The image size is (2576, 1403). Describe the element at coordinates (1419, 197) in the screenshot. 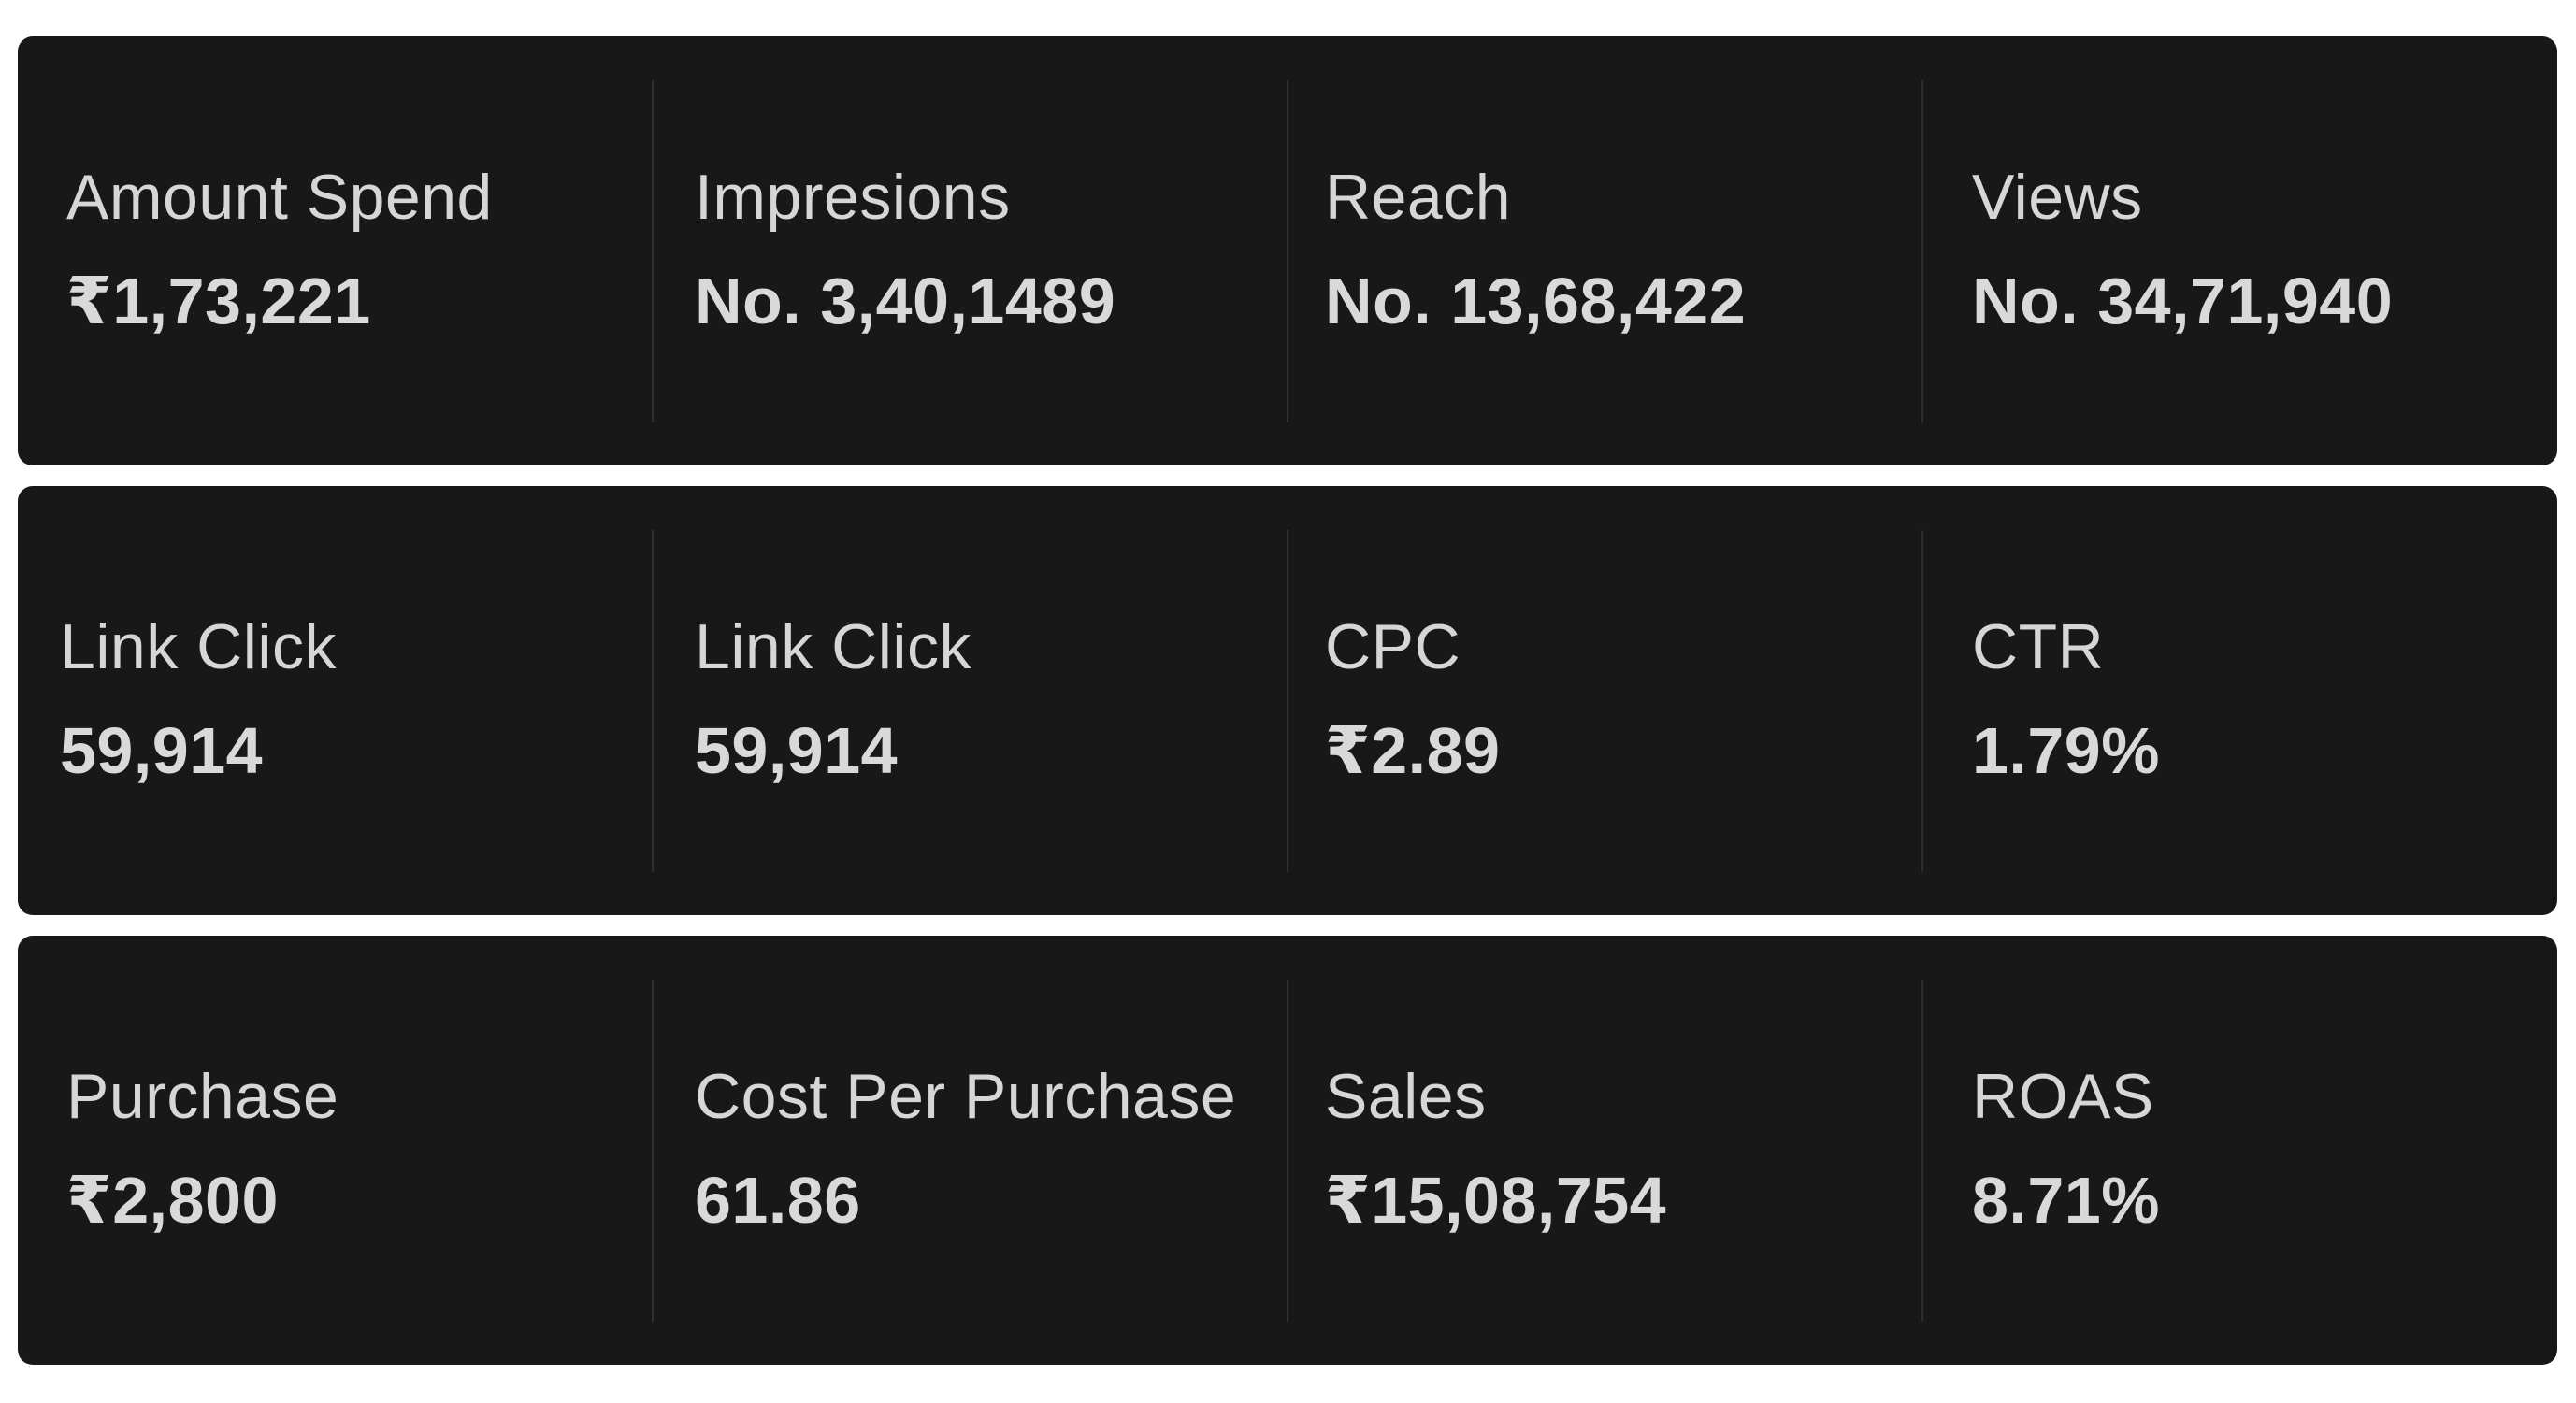

I see `metric-label: Reach` at that location.